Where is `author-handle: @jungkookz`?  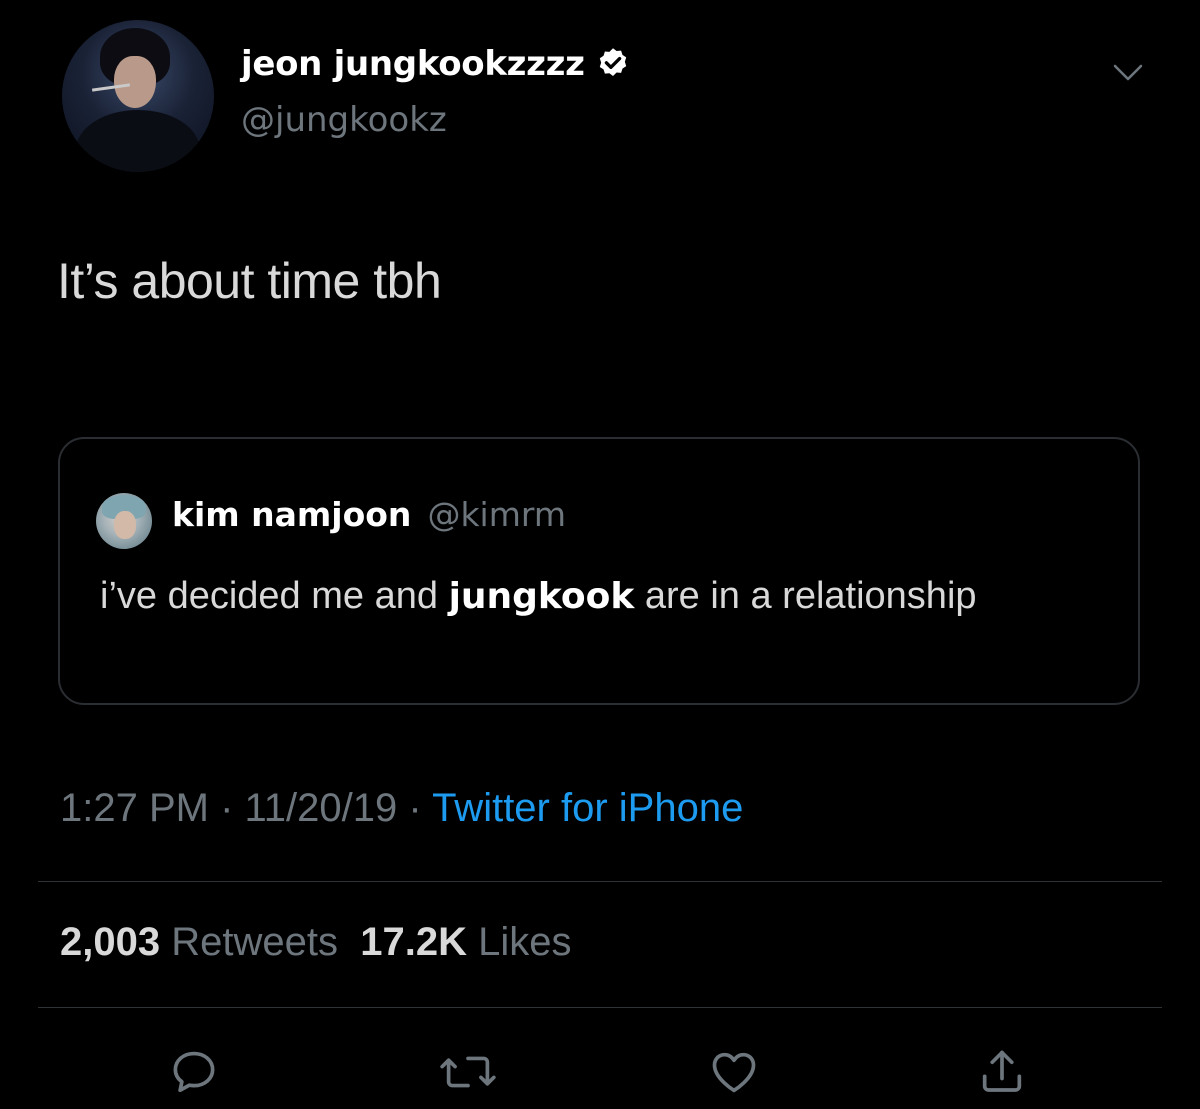 author-handle: @jungkookz is located at coordinates (344, 120).